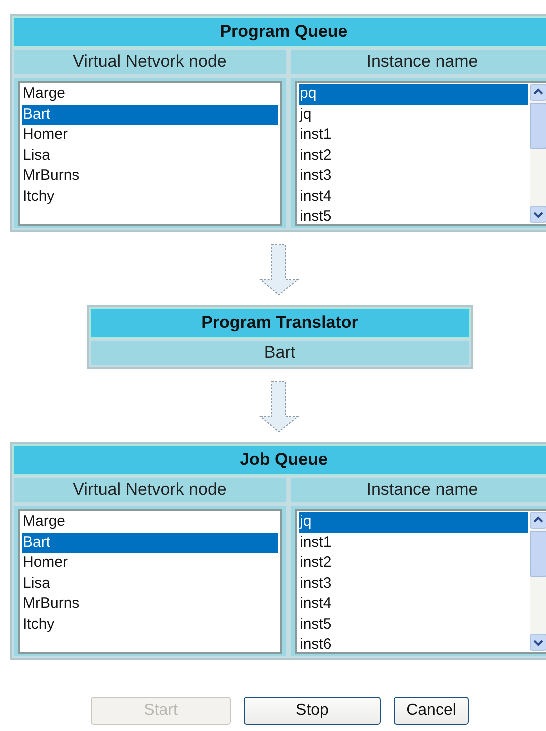 This screenshot has height=731, width=546. I want to click on instance-listbox: jq inst1 inst2 inst3 inst4 inst5 inst6, so click(420, 581).